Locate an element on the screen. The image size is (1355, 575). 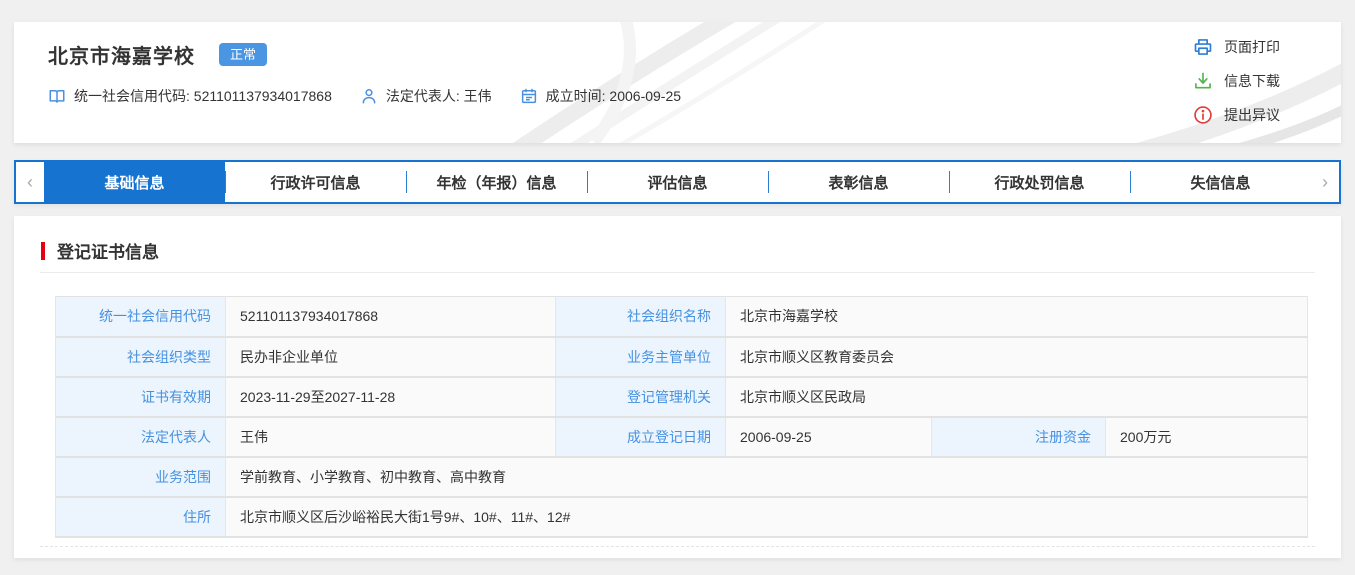
tab-basic-info: 基础信息 is located at coordinates (134, 182).